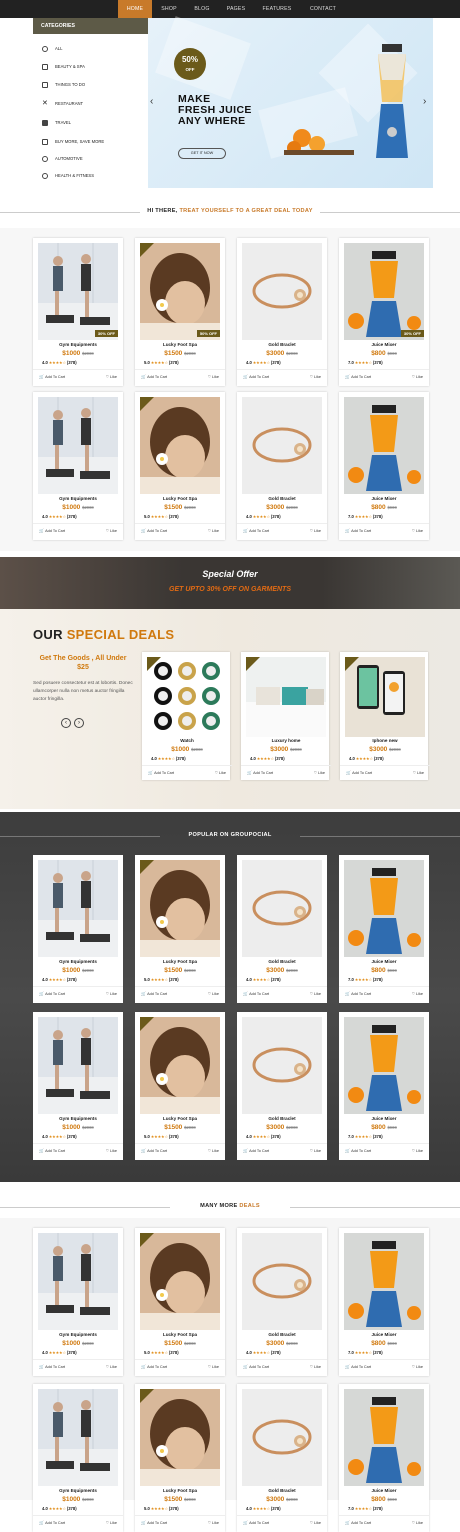 This screenshot has width=460, height=1532. Describe the element at coordinates (236, 9) in the screenshot. I see `nav-pages: PAGES` at that location.